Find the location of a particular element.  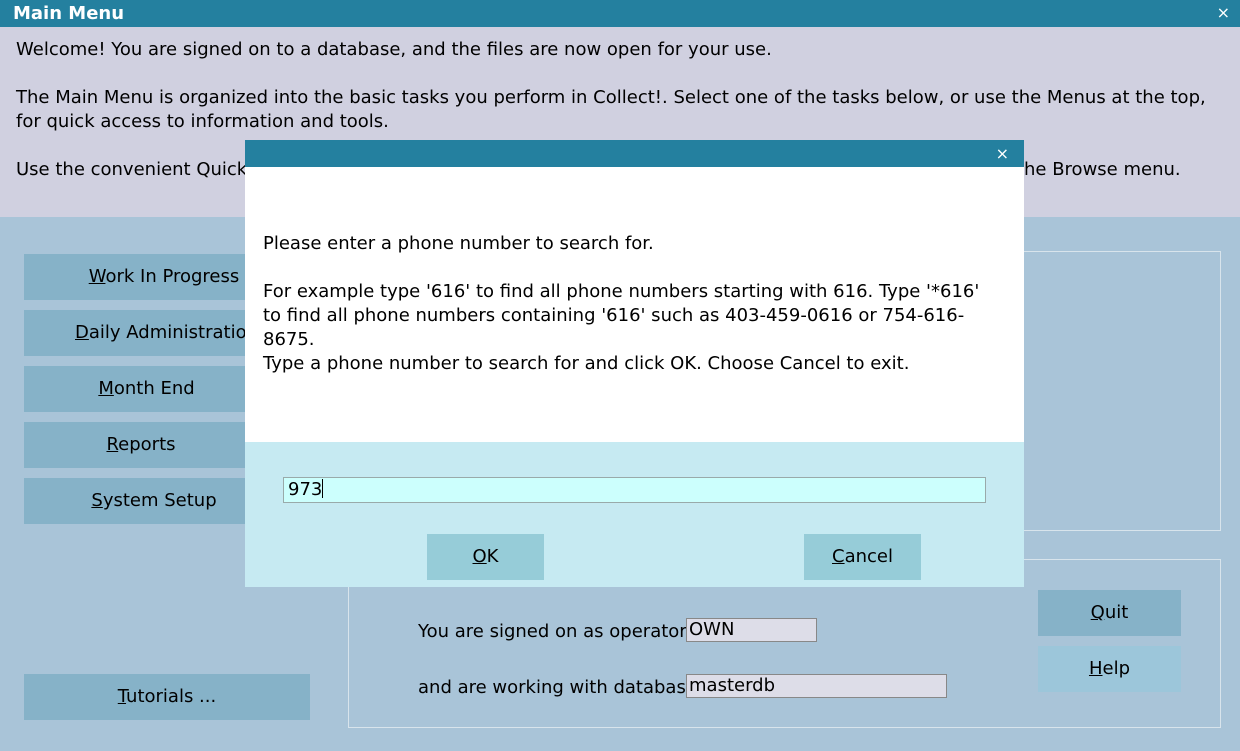

cancel-label: ancel is located at coordinates (868, 556).